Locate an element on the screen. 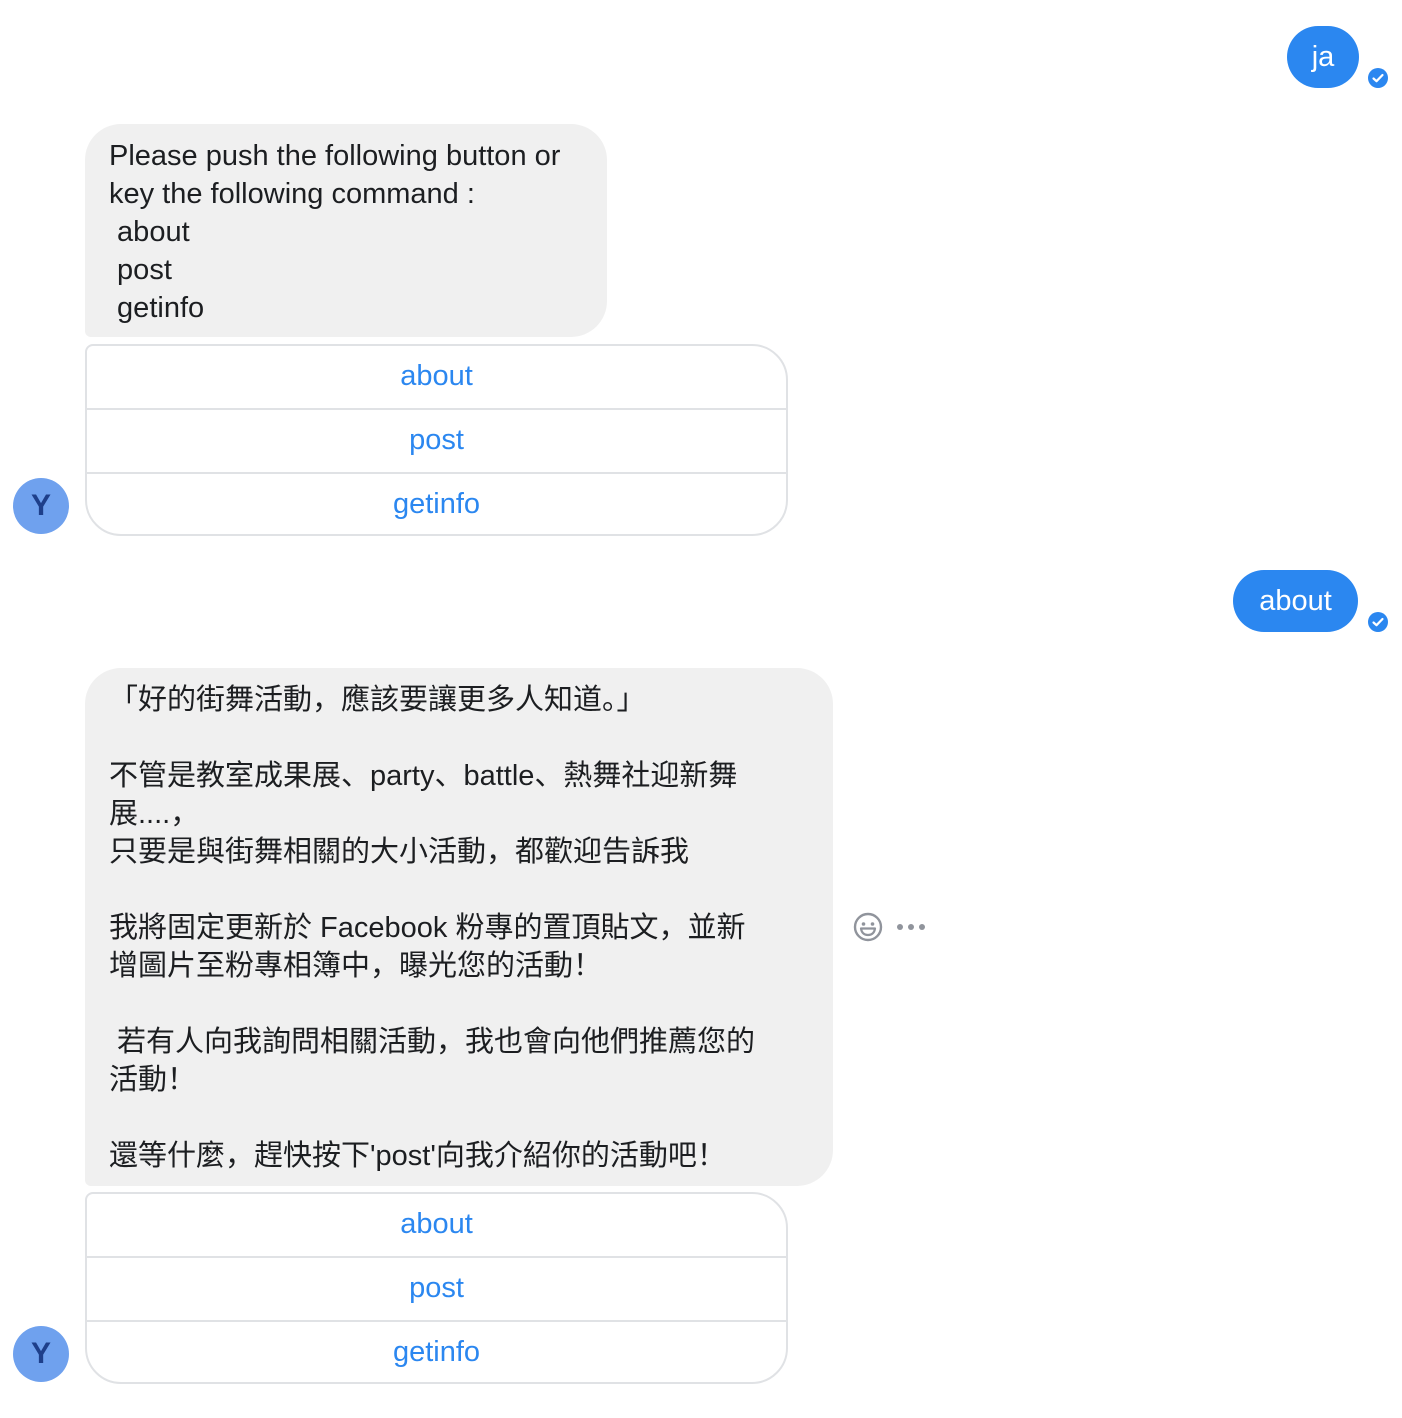  message-line: 活動！ is located at coordinates (153, 1080).